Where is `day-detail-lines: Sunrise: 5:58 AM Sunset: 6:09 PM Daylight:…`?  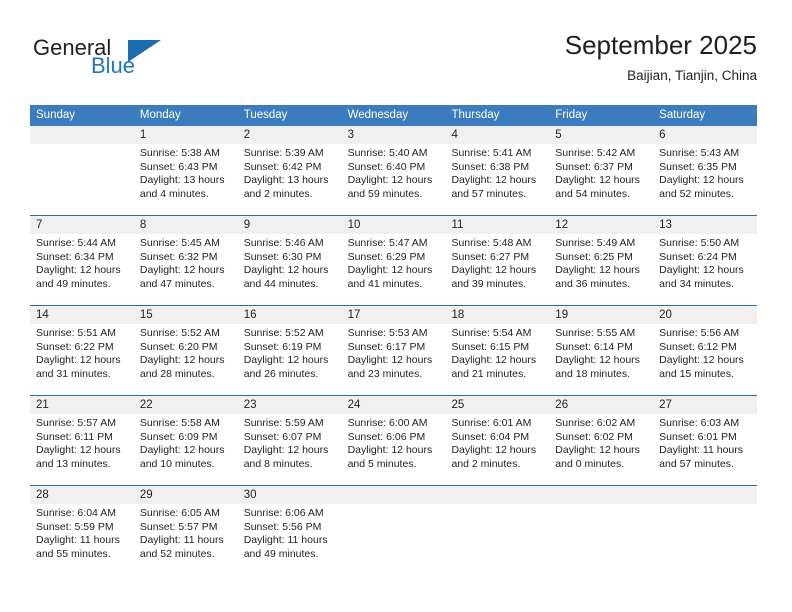
day-detail-lines: Sunrise: 5:58 AM Sunset: 6:09 PM Daylight:… is located at coordinates (186, 444).